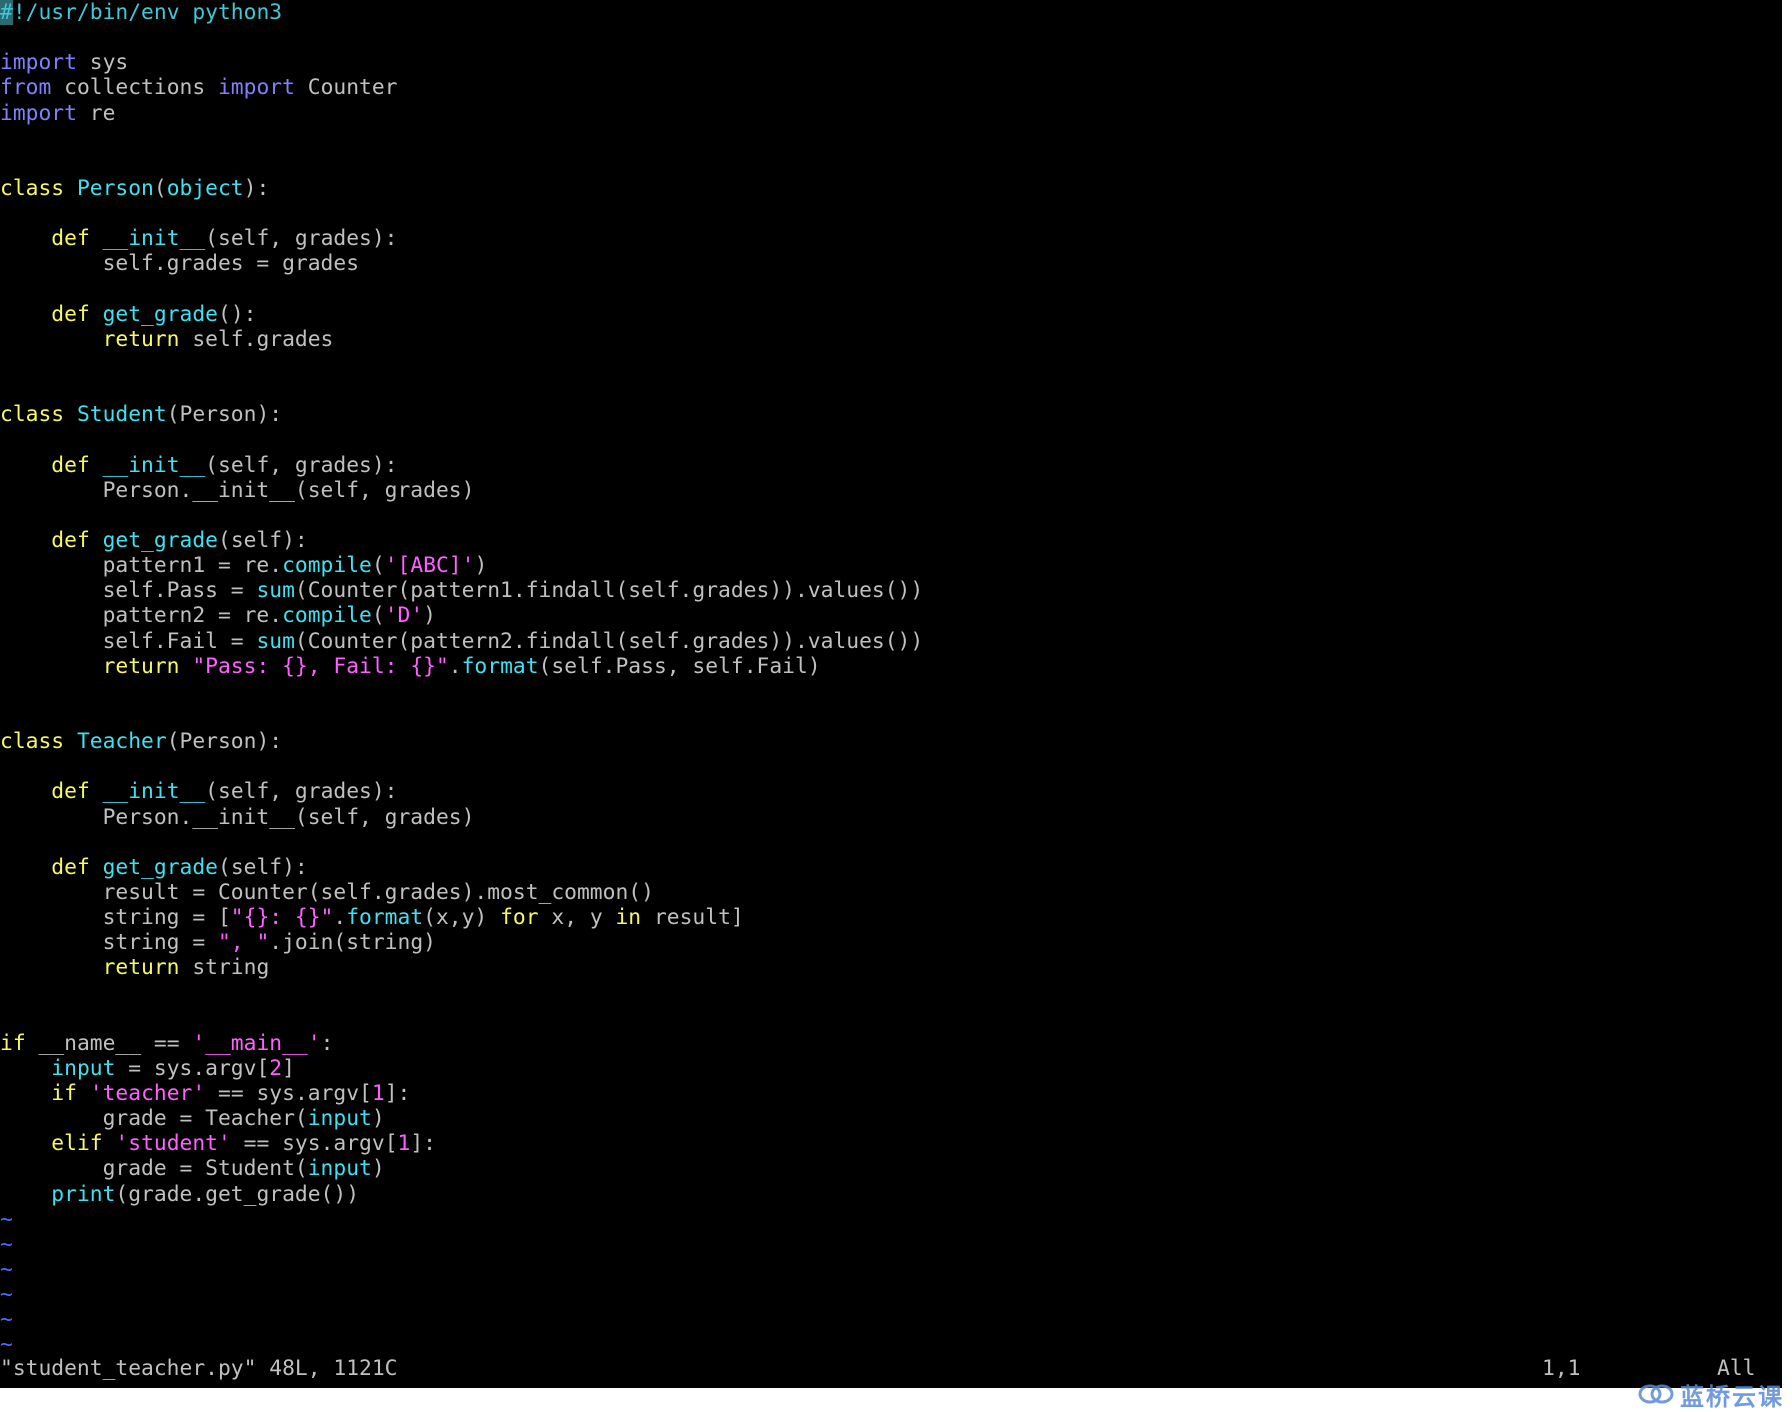  What do you see at coordinates (263, 540) in the screenshot?
I see `code-token-plain: (self):` at bounding box center [263, 540].